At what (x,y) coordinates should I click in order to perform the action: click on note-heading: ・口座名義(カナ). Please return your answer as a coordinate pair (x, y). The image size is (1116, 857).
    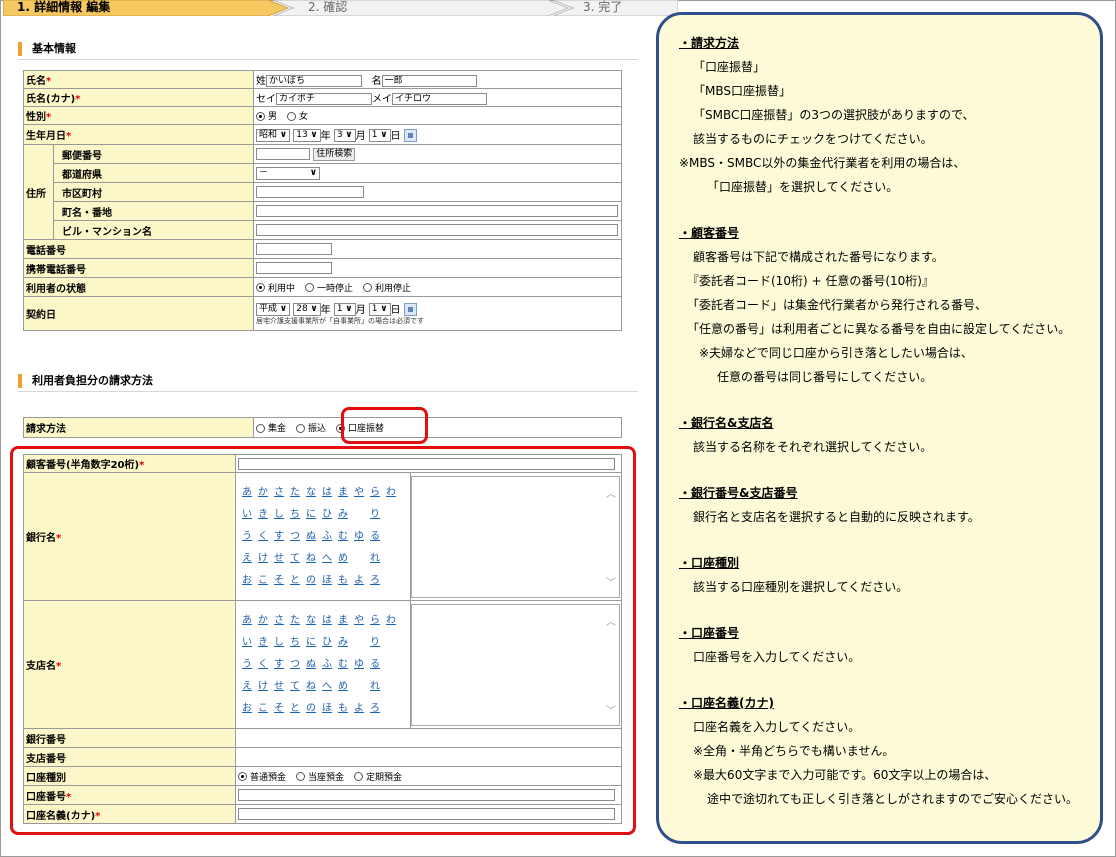
    Looking at the image, I should click on (726, 703).